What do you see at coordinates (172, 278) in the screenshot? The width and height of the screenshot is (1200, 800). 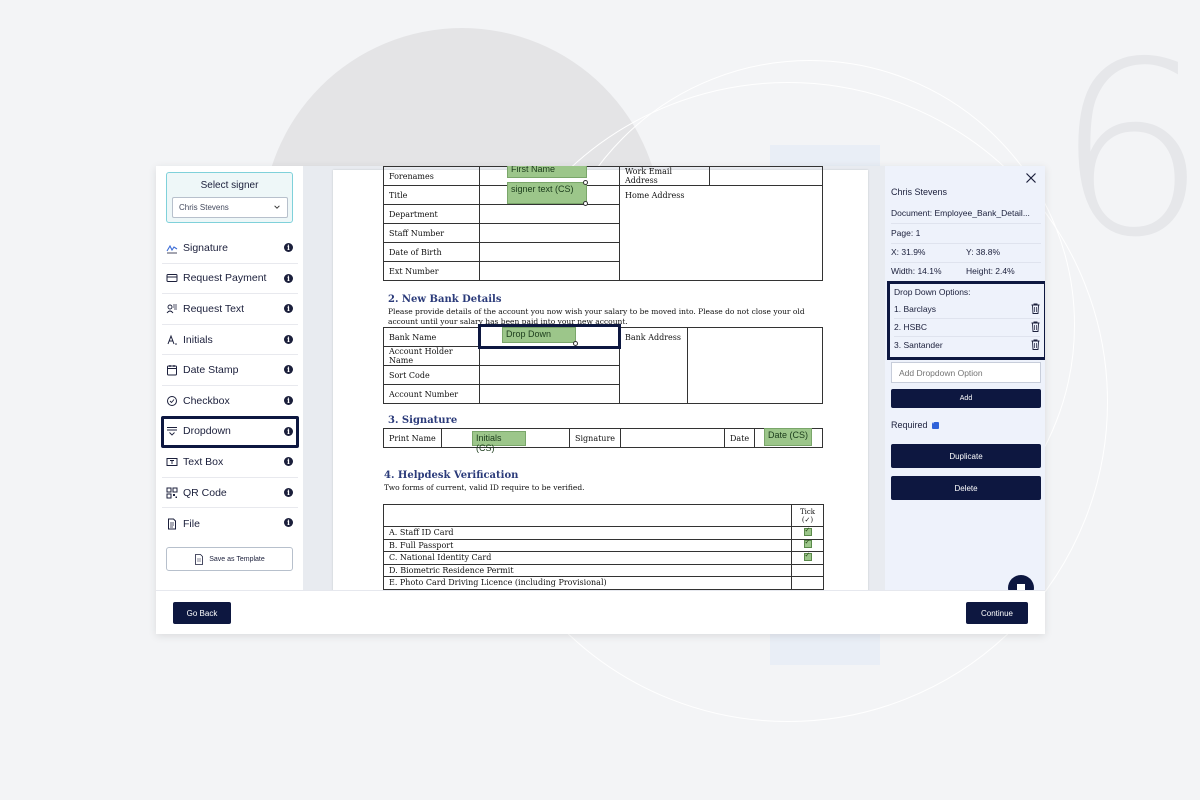 I see `payment-card-icon` at bounding box center [172, 278].